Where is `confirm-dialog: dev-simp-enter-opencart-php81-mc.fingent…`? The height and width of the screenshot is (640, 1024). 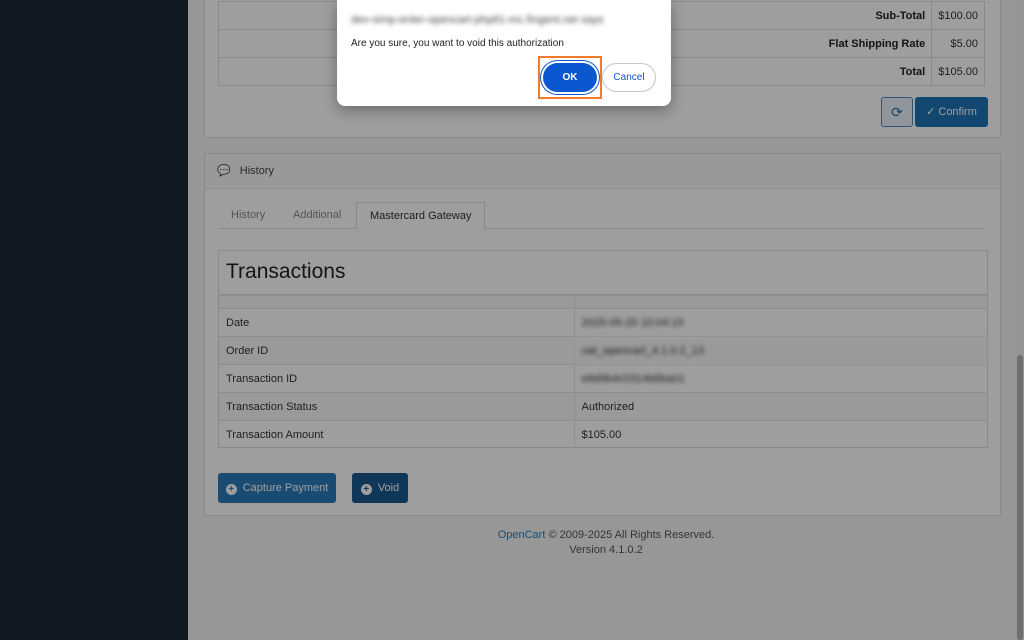
confirm-dialog: dev-simp-enter-opencart-php81-mc.fingent… is located at coordinates (504, 53).